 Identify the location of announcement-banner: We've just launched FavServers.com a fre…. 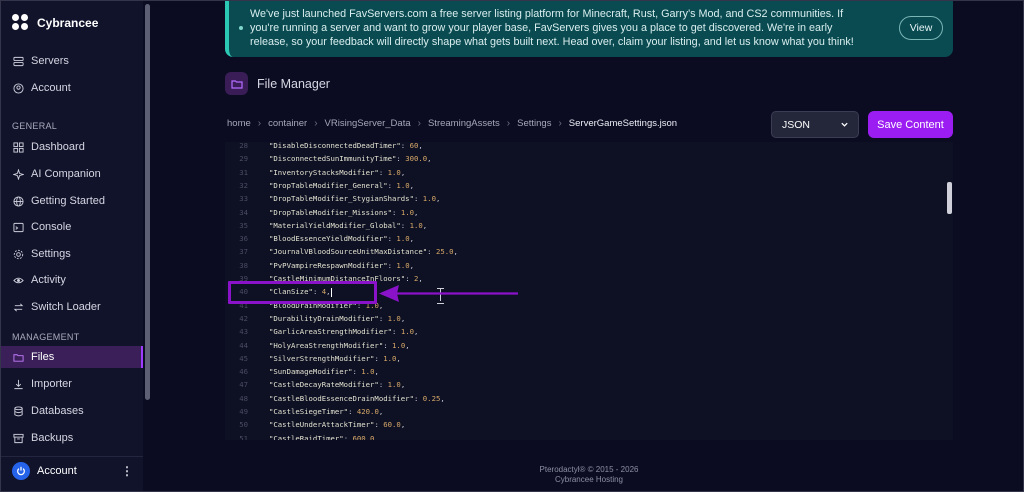
(589, 28).